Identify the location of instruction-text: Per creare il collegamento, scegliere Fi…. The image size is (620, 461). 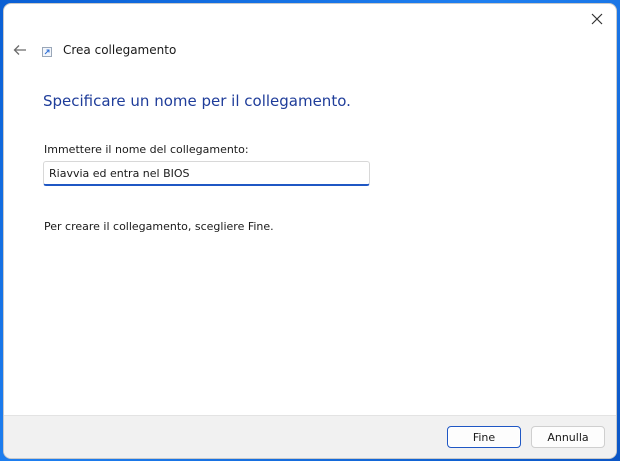
(159, 226).